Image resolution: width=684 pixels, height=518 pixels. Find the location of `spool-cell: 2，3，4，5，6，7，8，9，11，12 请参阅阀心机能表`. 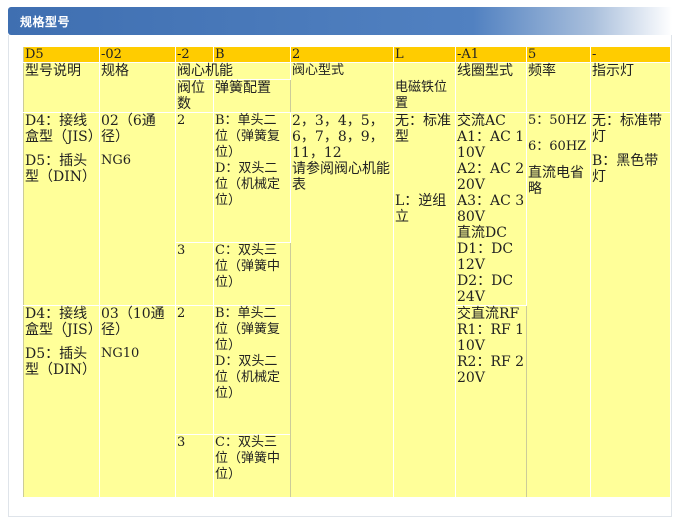

spool-cell: 2，3，4，5，6，7，8，9，11，12 请参阅阀心机能表 is located at coordinates (342, 305).